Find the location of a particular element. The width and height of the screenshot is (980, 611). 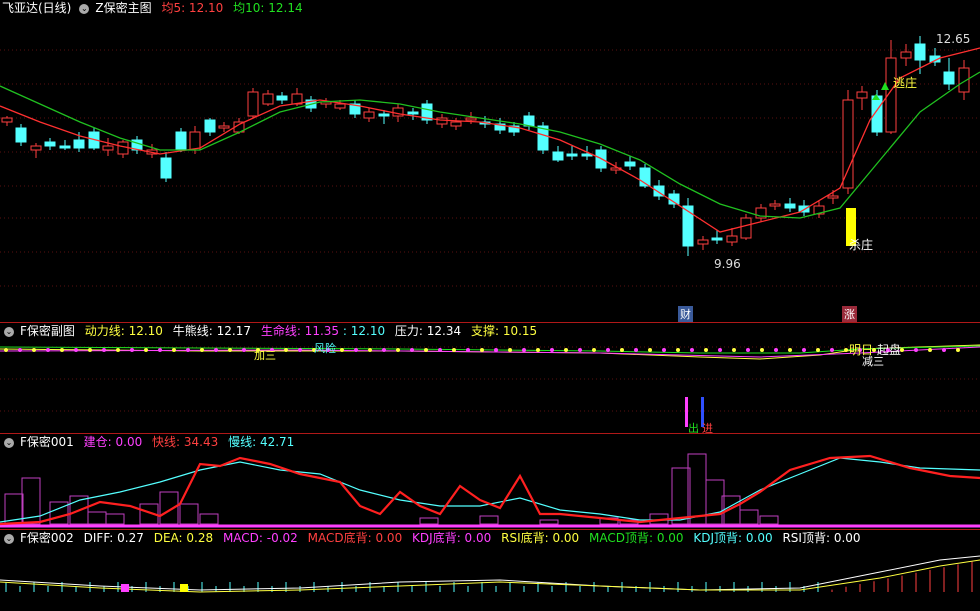

sub3-title: F保密002 is located at coordinates (47, 538).